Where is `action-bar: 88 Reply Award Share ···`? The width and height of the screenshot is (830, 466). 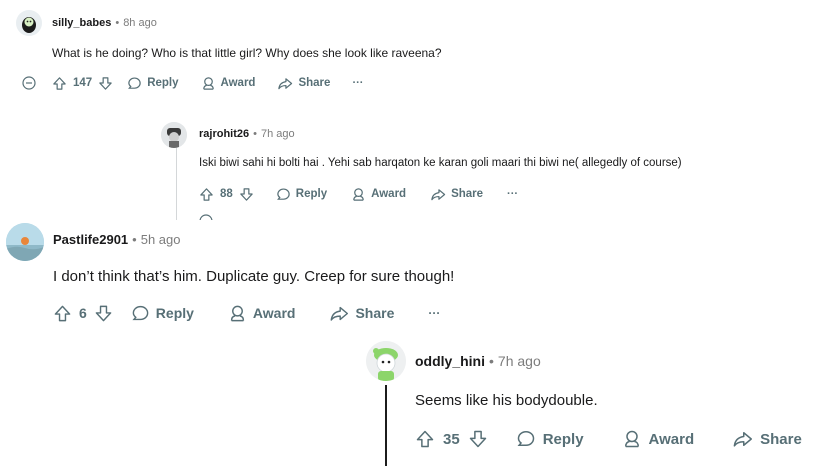
action-bar: 88 Reply Award Share ··· is located at coordinates (358, 194).